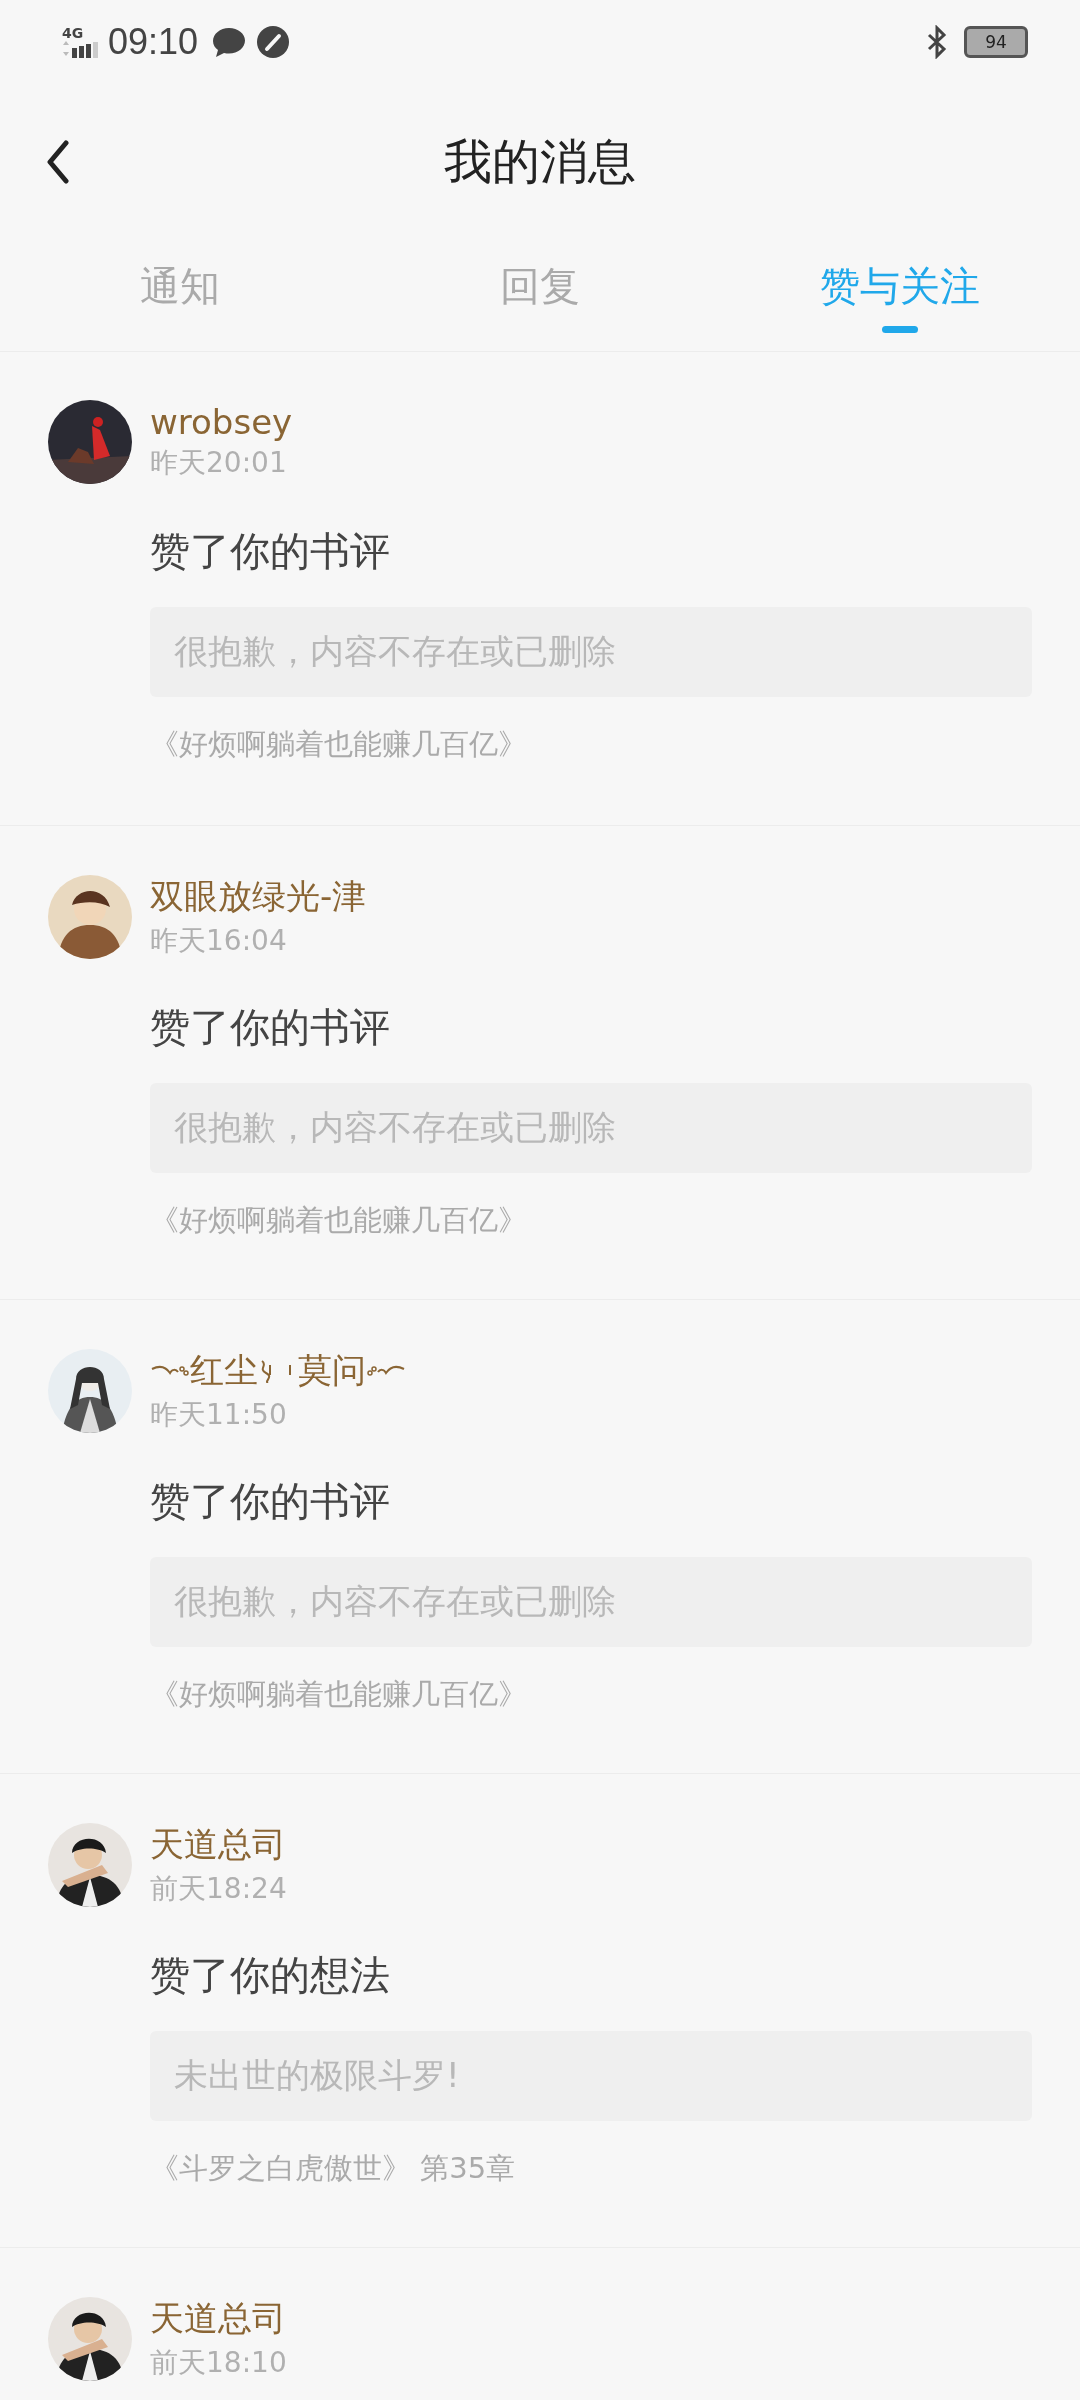  I want to click on tab: 回复, so click(540, 295).